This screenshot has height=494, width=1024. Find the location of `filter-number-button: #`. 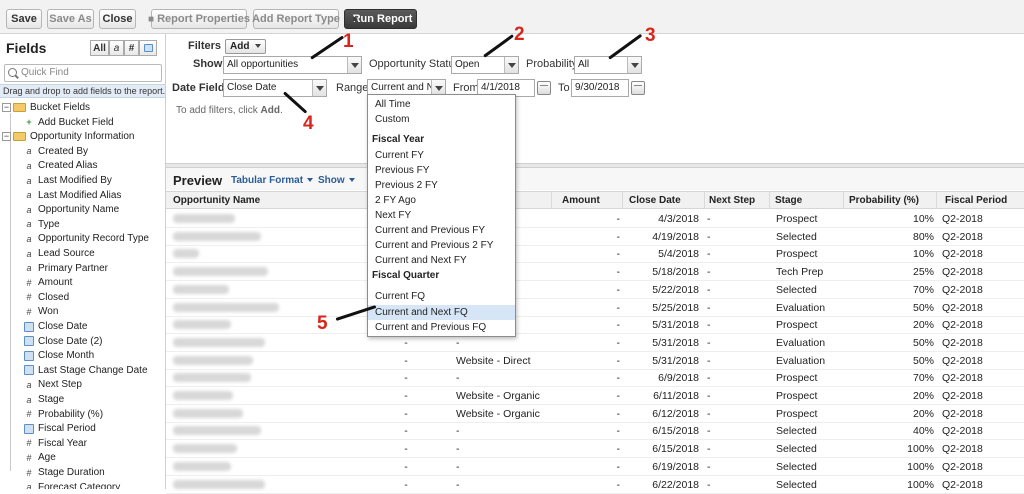

filter-number-button: # is located at coordinates (131, 48).